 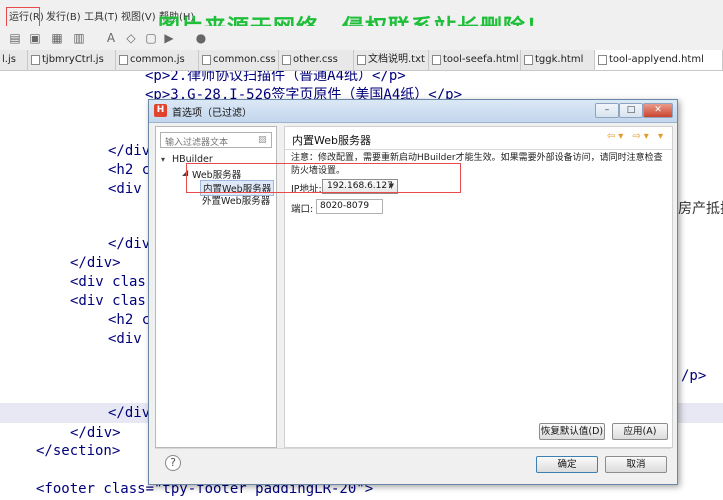 What do you see at coordinates (216, 140) in the screenshot?
I see `filter-input: 输入过滤器文本 ▨` at bounding box center [216, 140].